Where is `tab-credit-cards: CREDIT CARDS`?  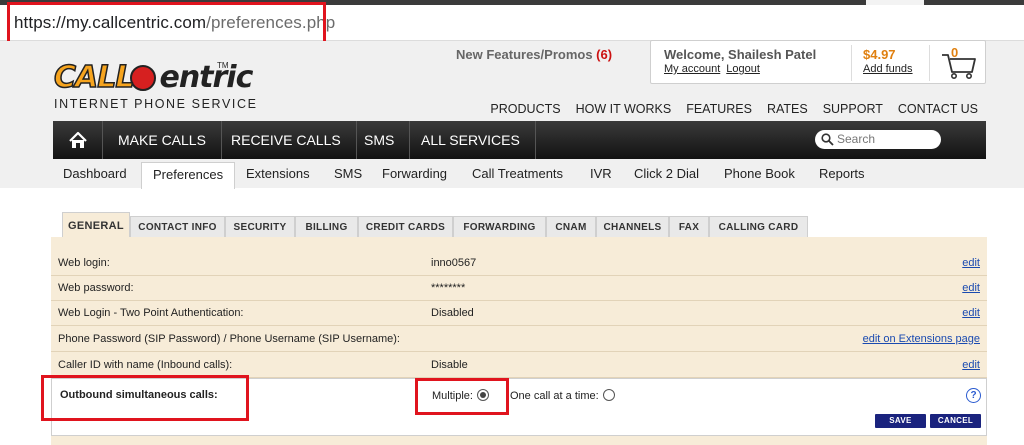
tab-credit-cards: CREDIT CARDS is located at coordinates (405, 227).